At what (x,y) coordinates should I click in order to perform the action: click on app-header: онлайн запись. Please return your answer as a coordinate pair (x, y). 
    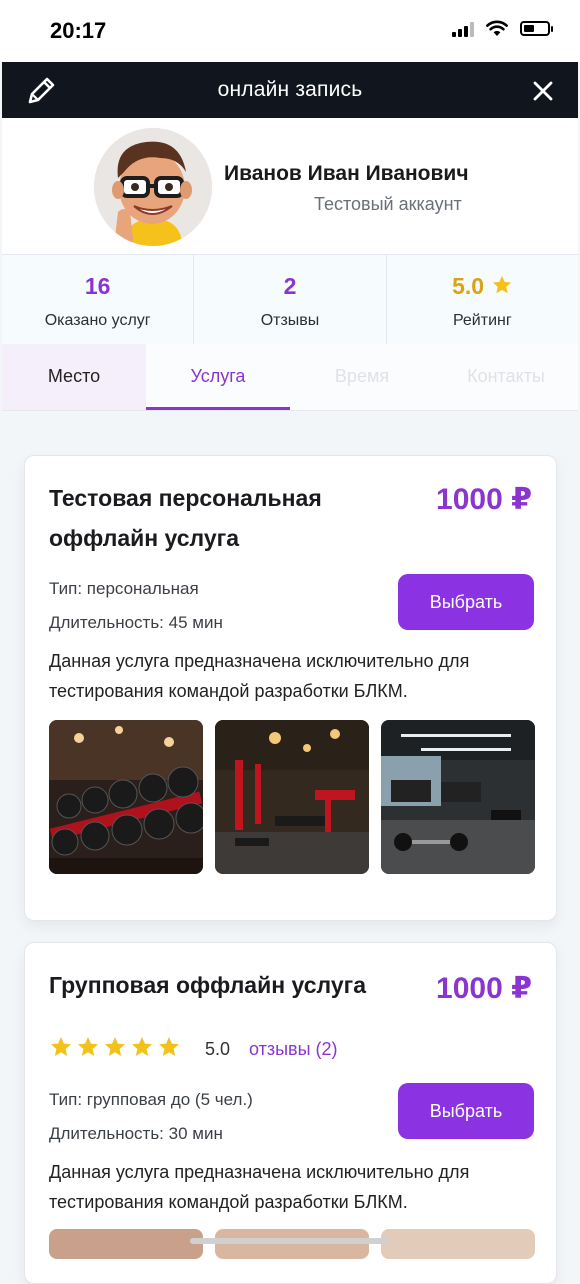
    Looking at the image, I should click on (290, 90).